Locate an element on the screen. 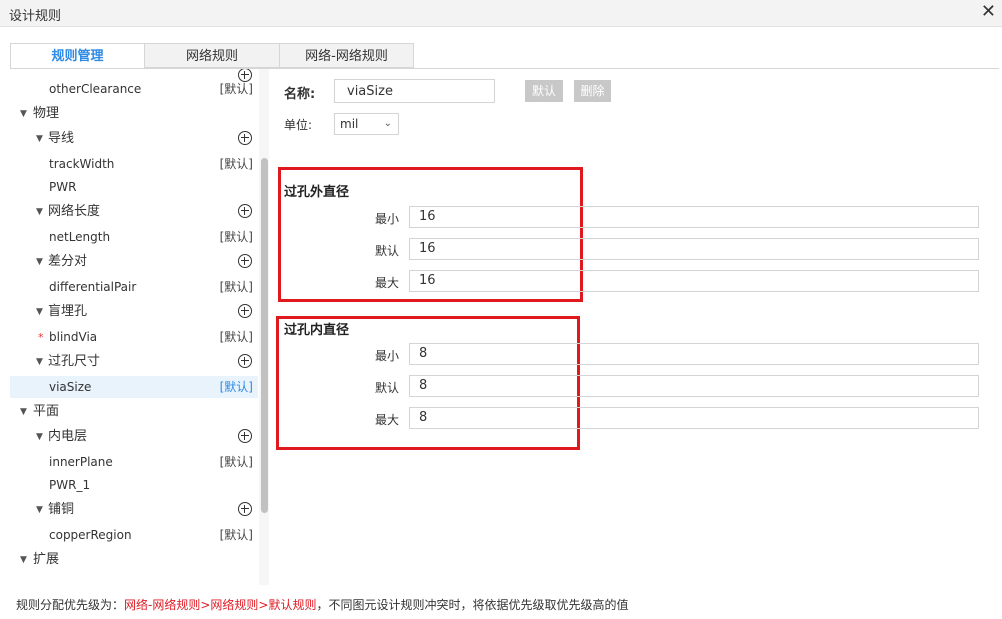  unit-value: mil is located at coordinates (349, 124).